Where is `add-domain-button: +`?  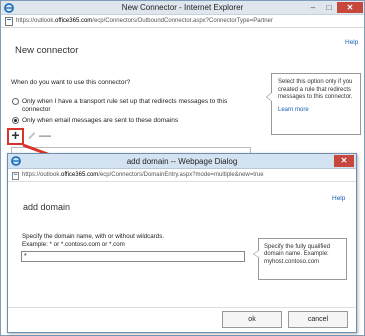 add-domain-button: + is located at coordinates (15, 136).